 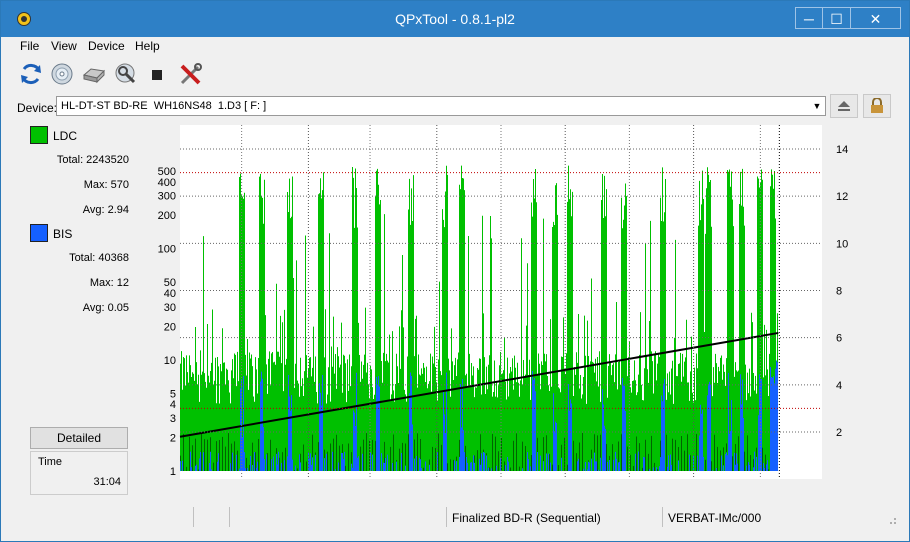 I want to click on status-disc-type: Finalized BD-R (Sequential), so click(x=554, y=517).